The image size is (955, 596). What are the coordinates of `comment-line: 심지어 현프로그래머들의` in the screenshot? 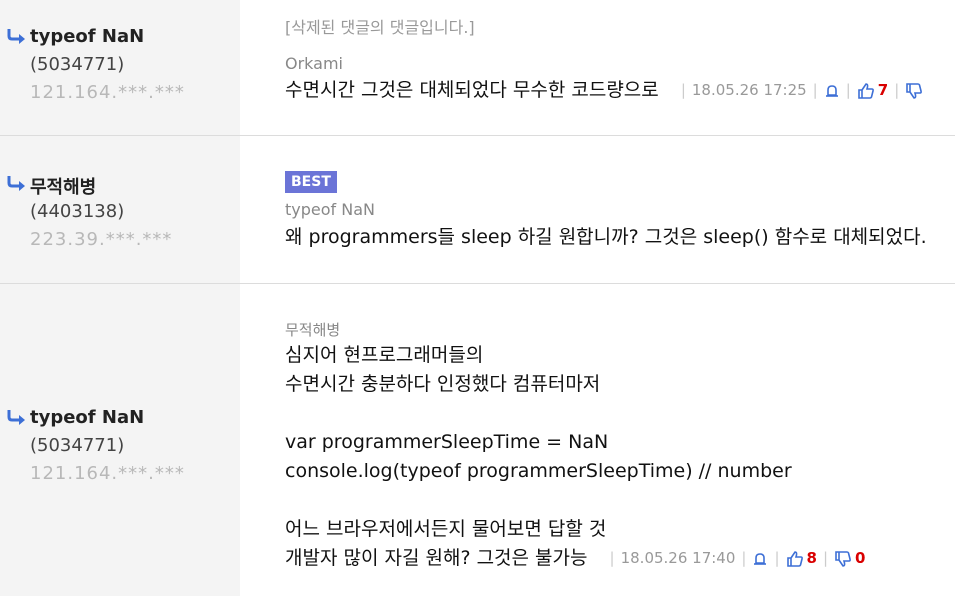 It's located at (384, 355).